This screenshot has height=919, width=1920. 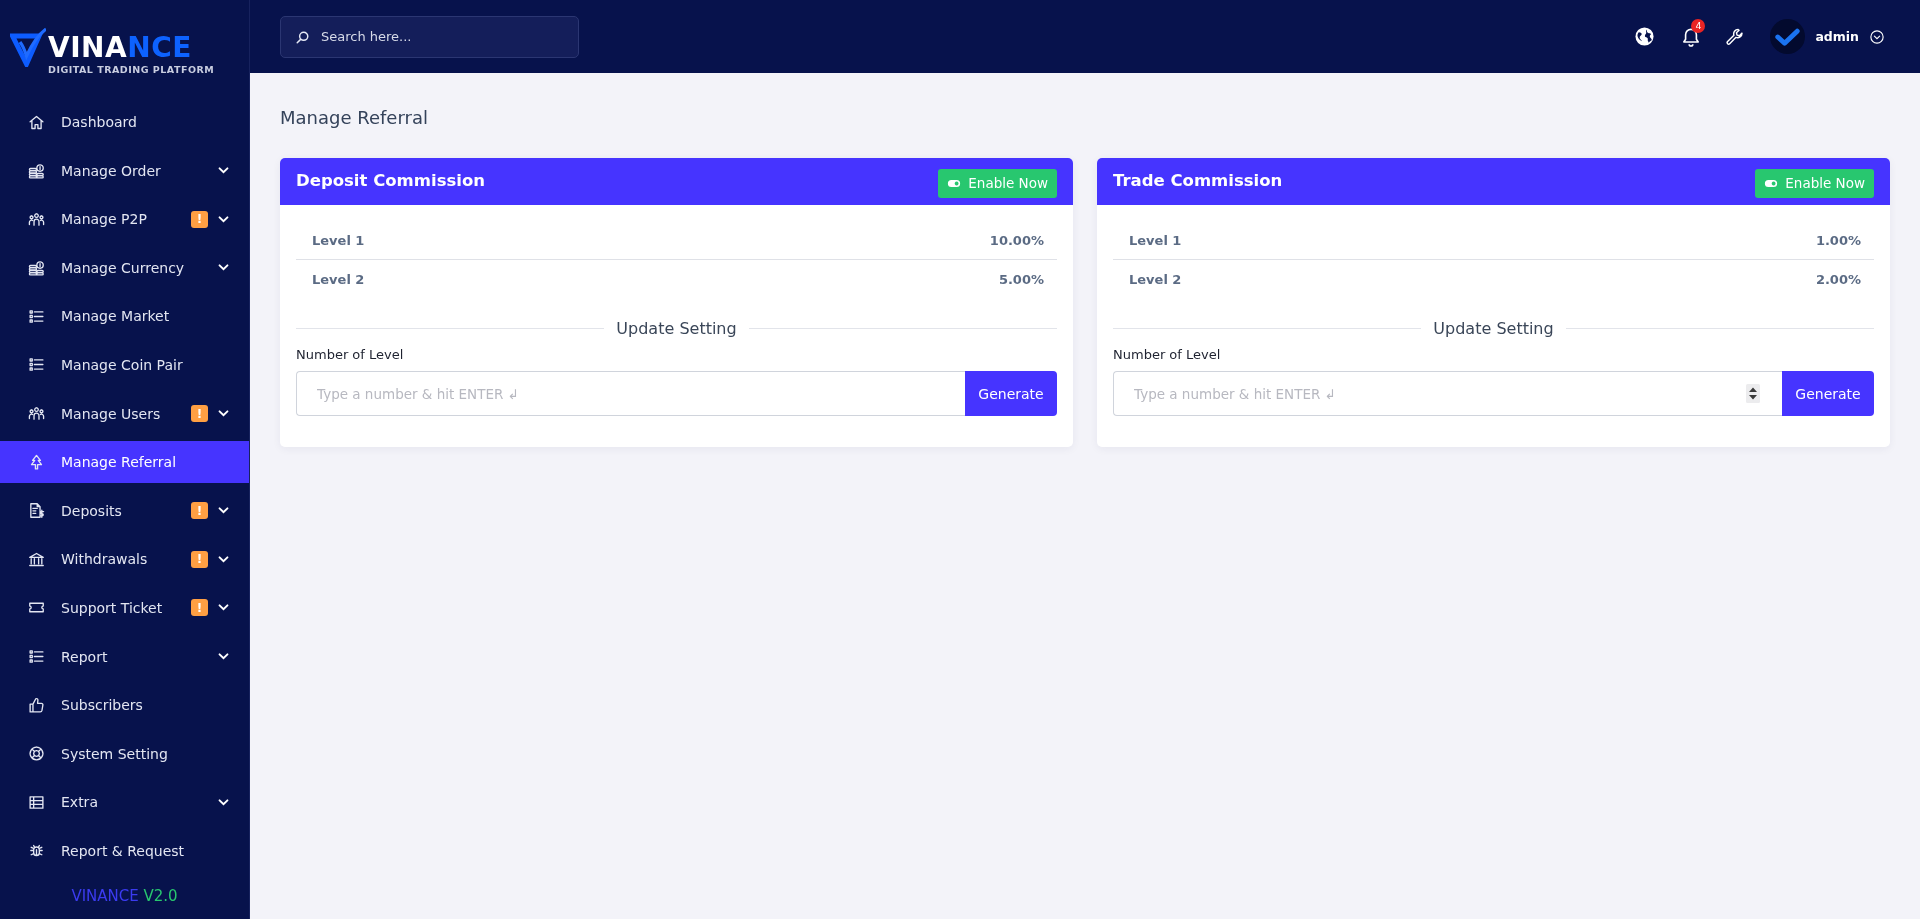 What do you see at coordinates (124, 656) in the screenshot?
I see `sidebar-item: Report` at bounding box center [124, 656].